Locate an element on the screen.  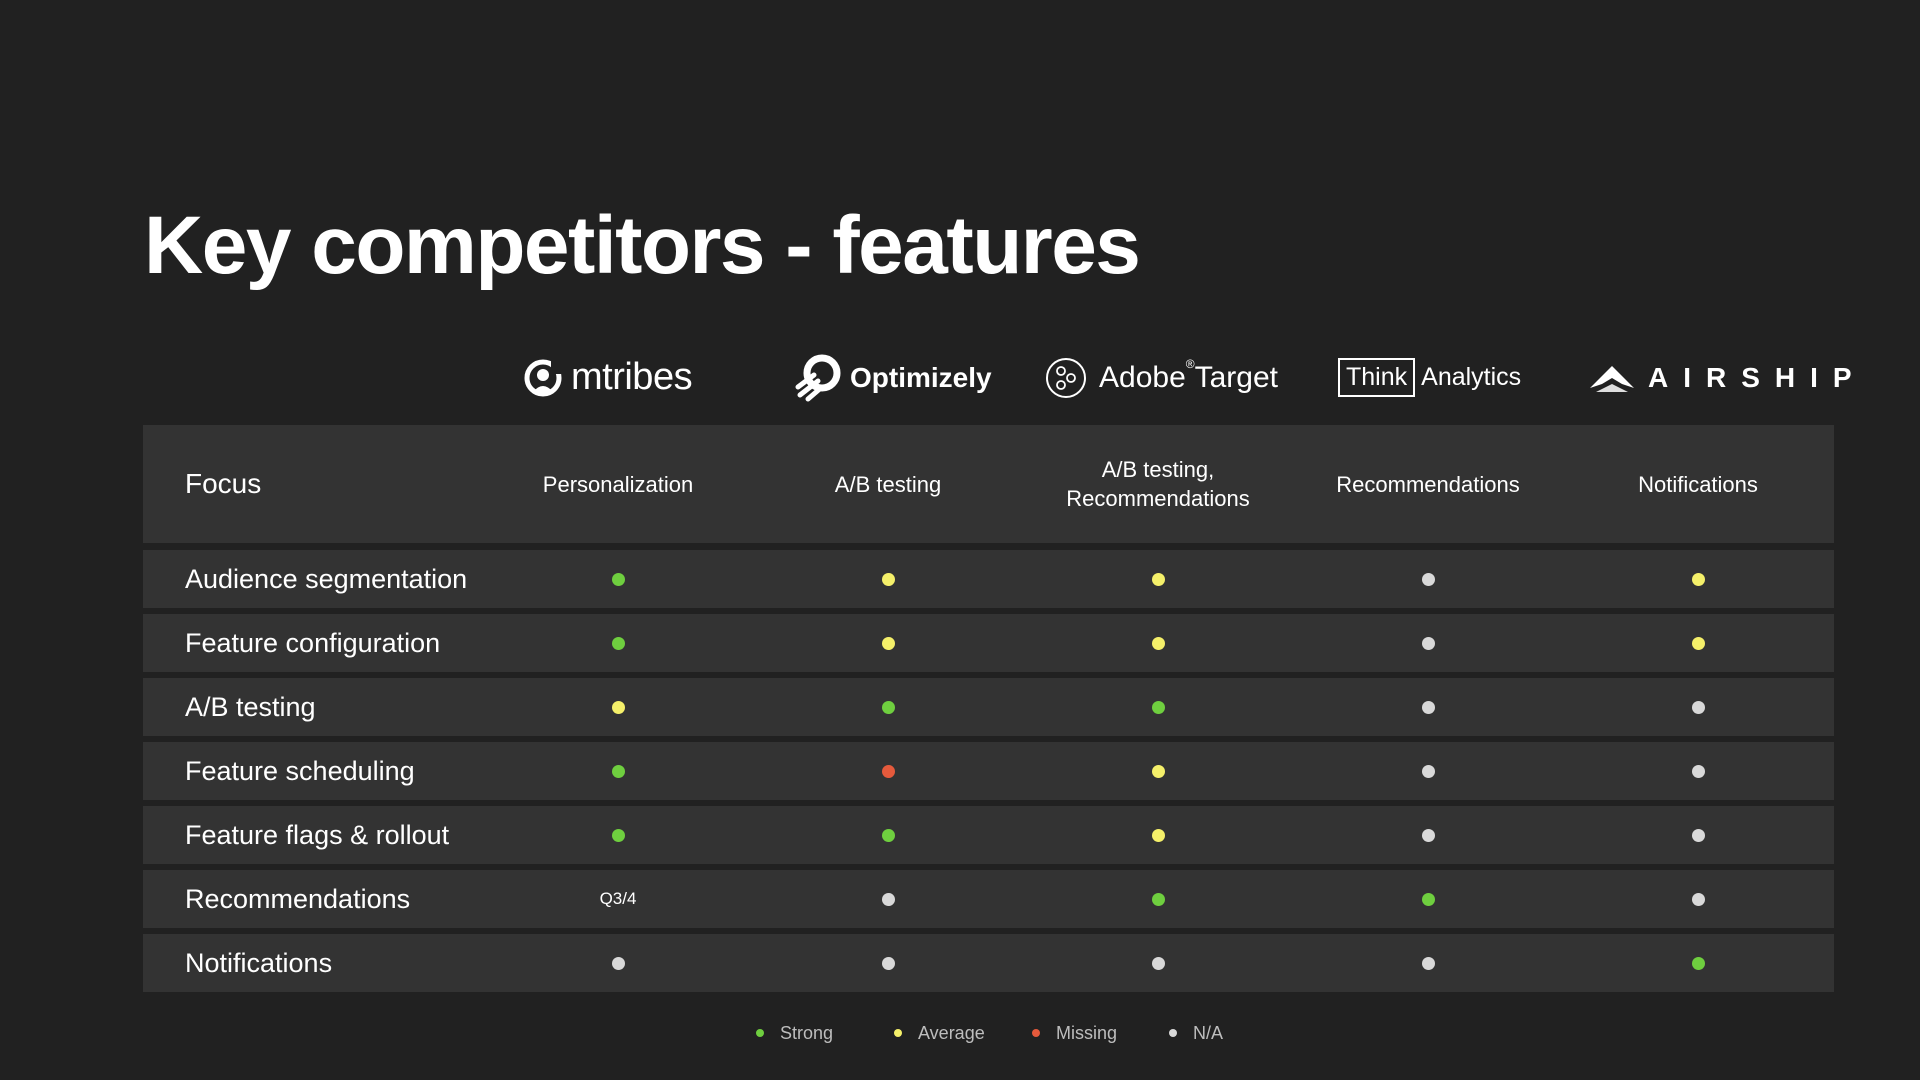
airship-logo-icon is located at coordinates (1612, 378).